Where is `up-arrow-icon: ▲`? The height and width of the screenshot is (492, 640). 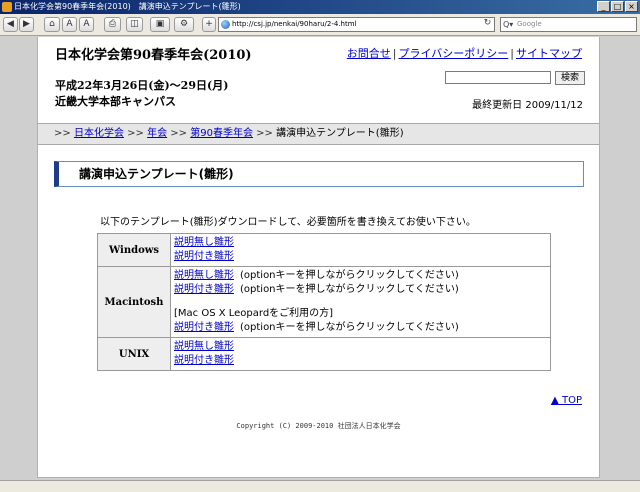
up-arrow-icon: ▲ is located at coordinates (555, 400).